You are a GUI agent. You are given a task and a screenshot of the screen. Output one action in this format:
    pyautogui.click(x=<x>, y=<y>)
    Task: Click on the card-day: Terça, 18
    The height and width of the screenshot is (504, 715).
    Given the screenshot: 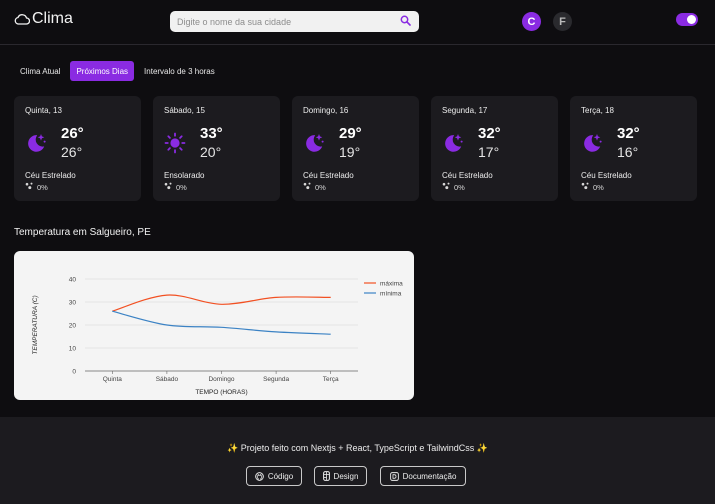 What is the action you would take?
    pyautogui.click(x=597, y=110)
    